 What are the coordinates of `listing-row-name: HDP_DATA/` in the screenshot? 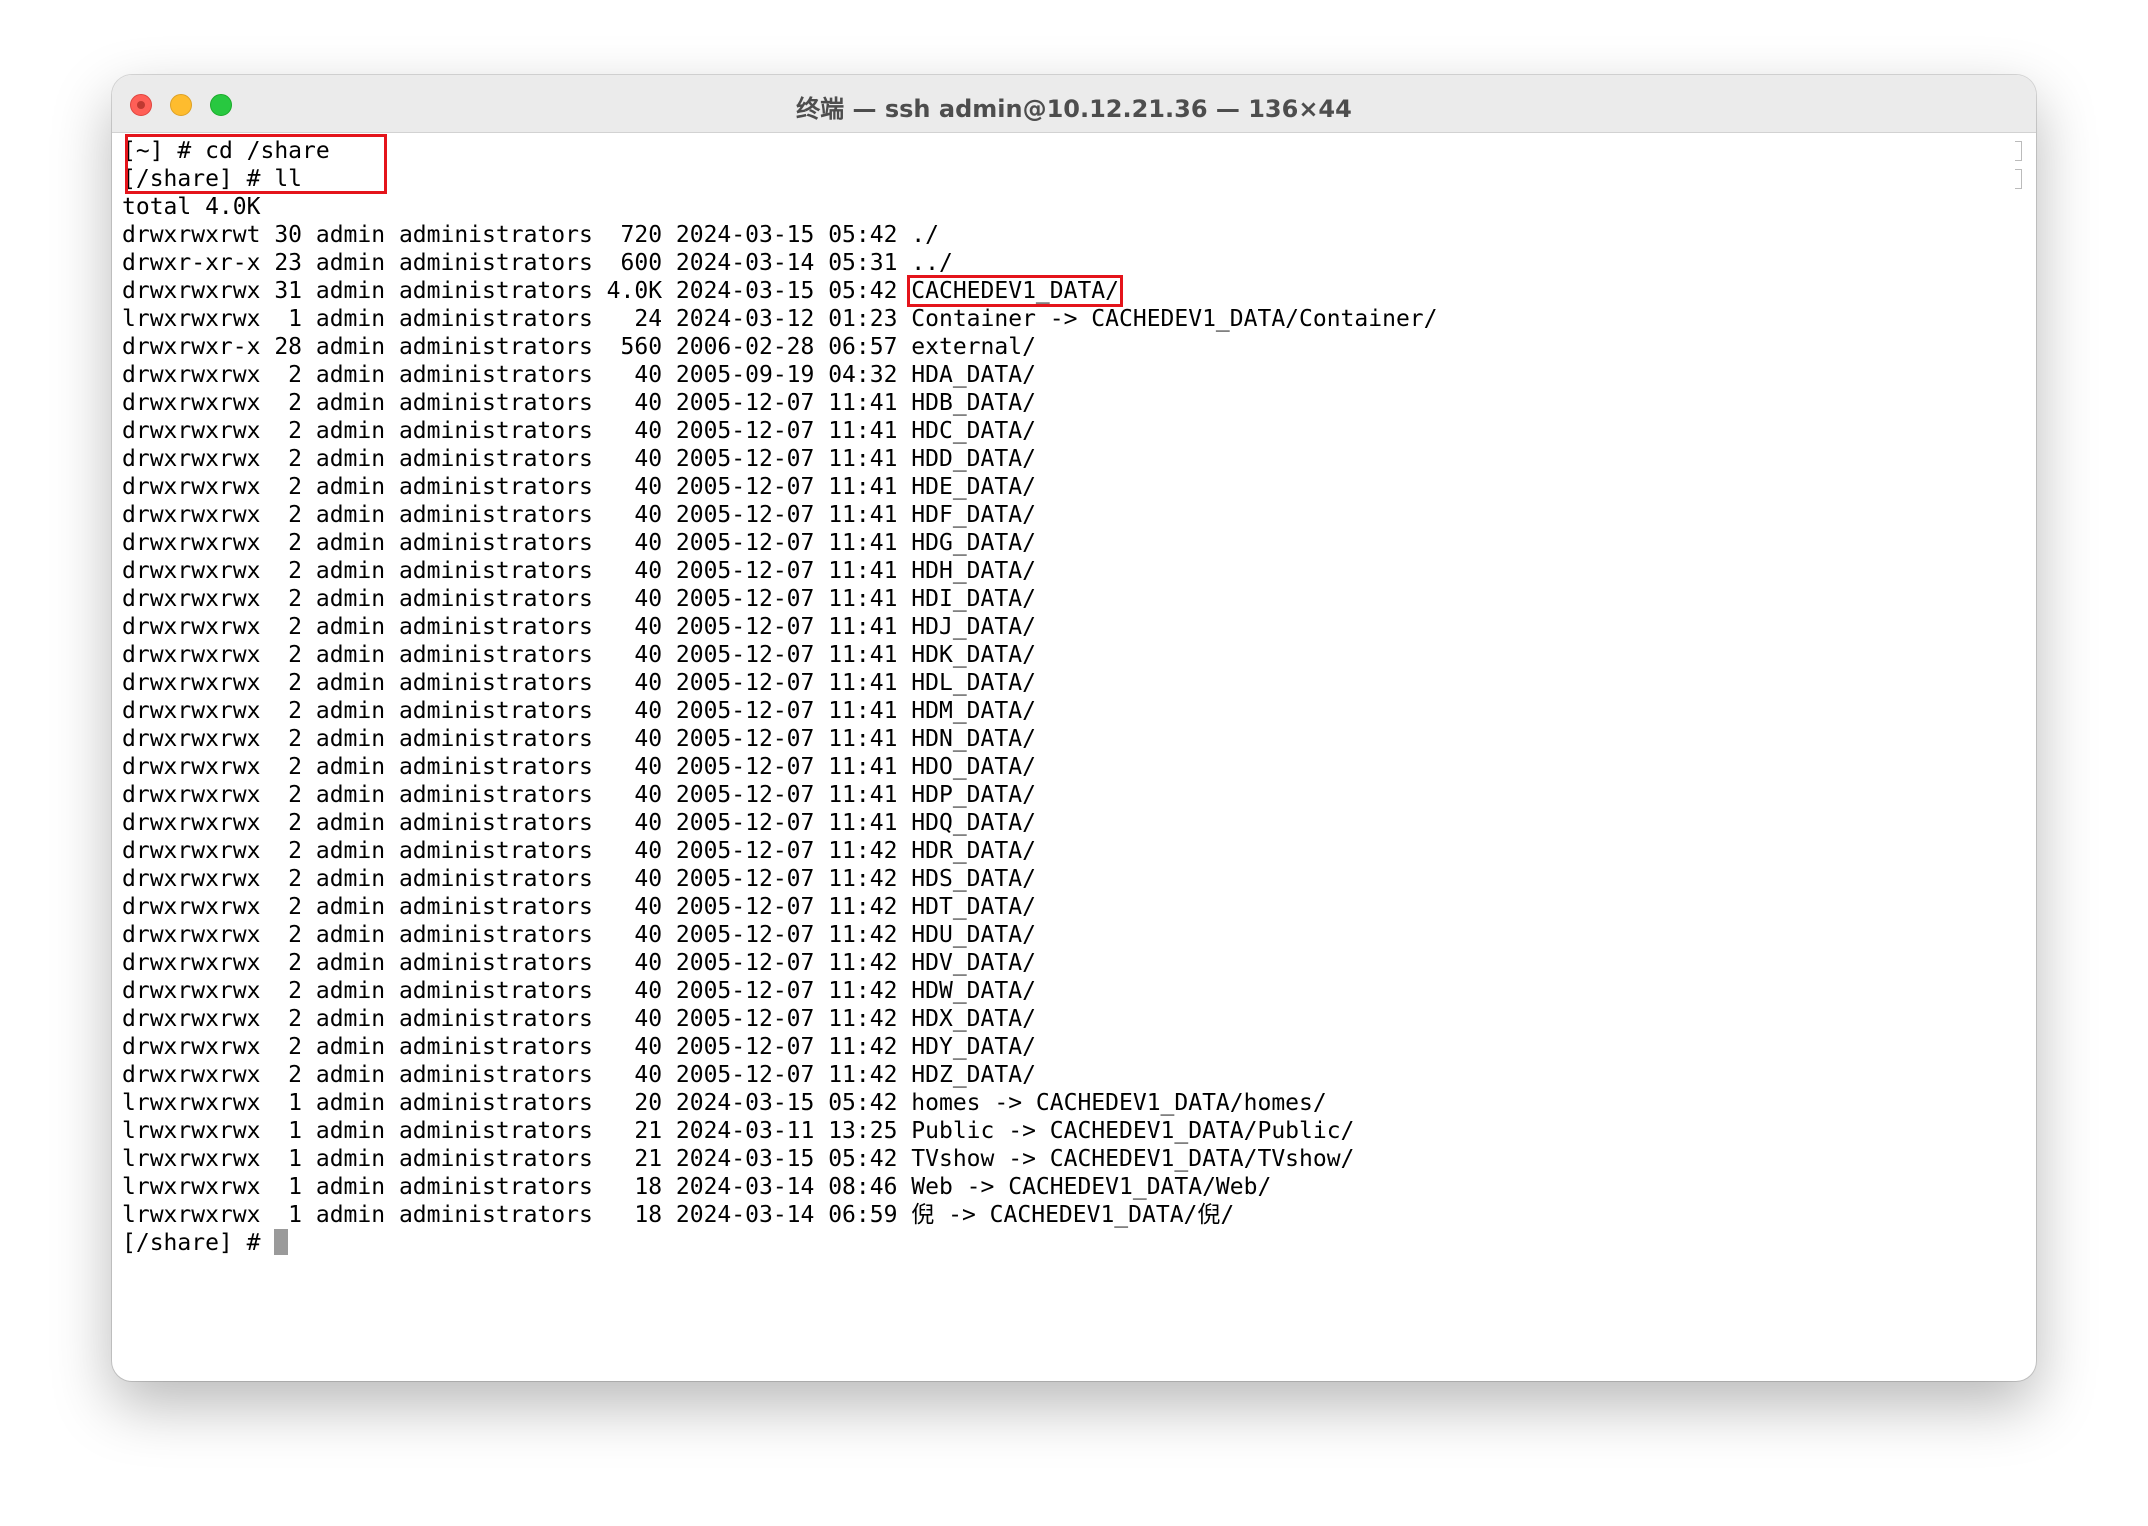 It's located at (973, 795).